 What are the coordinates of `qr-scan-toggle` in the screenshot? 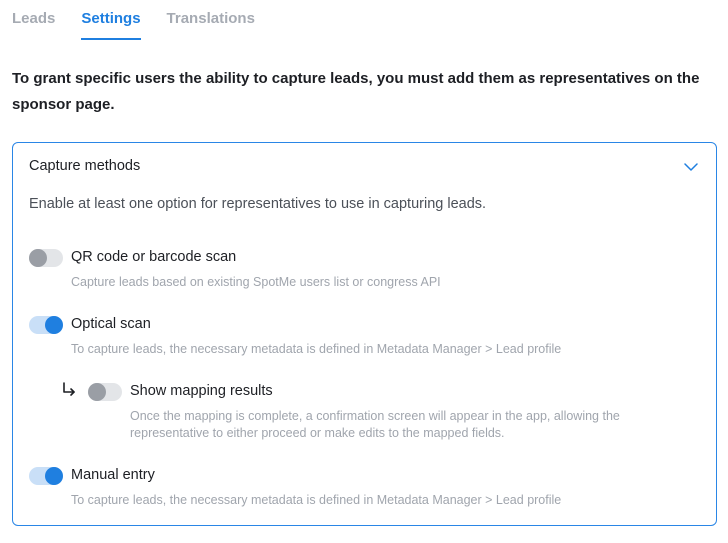 It's located at (46, 258).